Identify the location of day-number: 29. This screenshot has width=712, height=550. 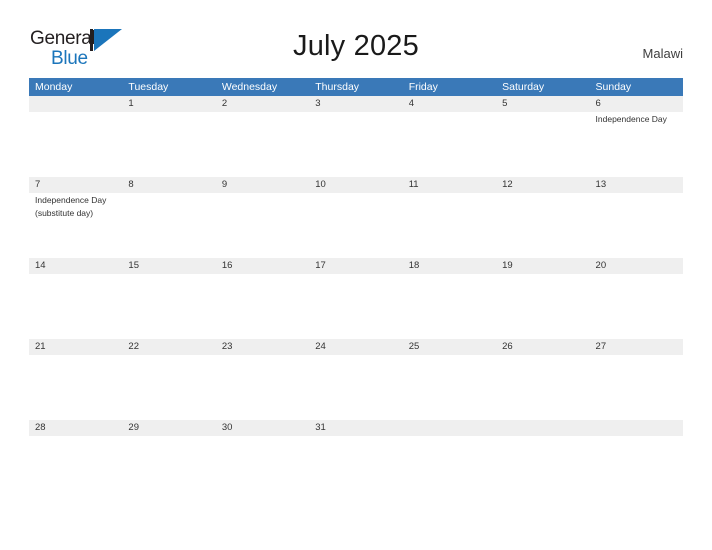
(133, 427).